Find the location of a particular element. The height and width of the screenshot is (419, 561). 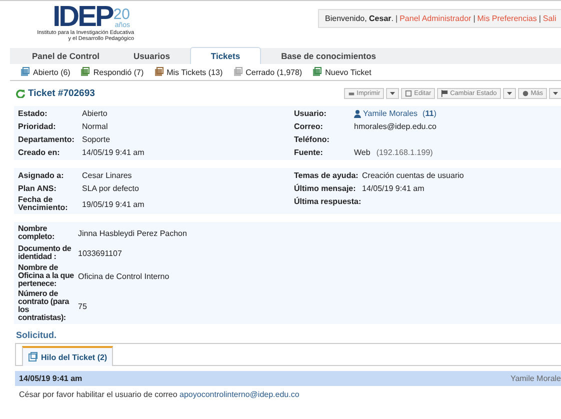

field-value: 75 is located at coordinates (82, 306).